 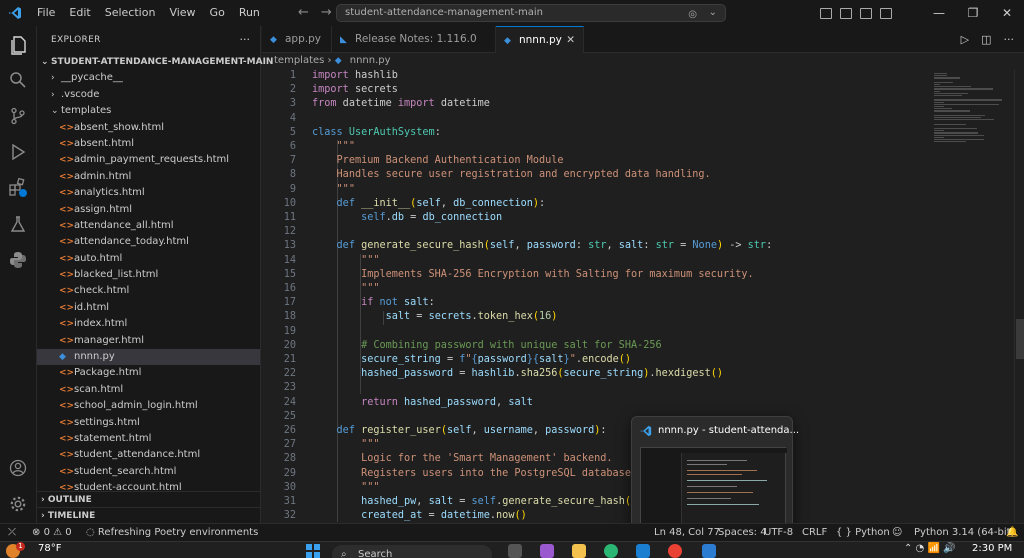 I want to click on tree-item: <>absent_show.html, so click(x=148, y=128).